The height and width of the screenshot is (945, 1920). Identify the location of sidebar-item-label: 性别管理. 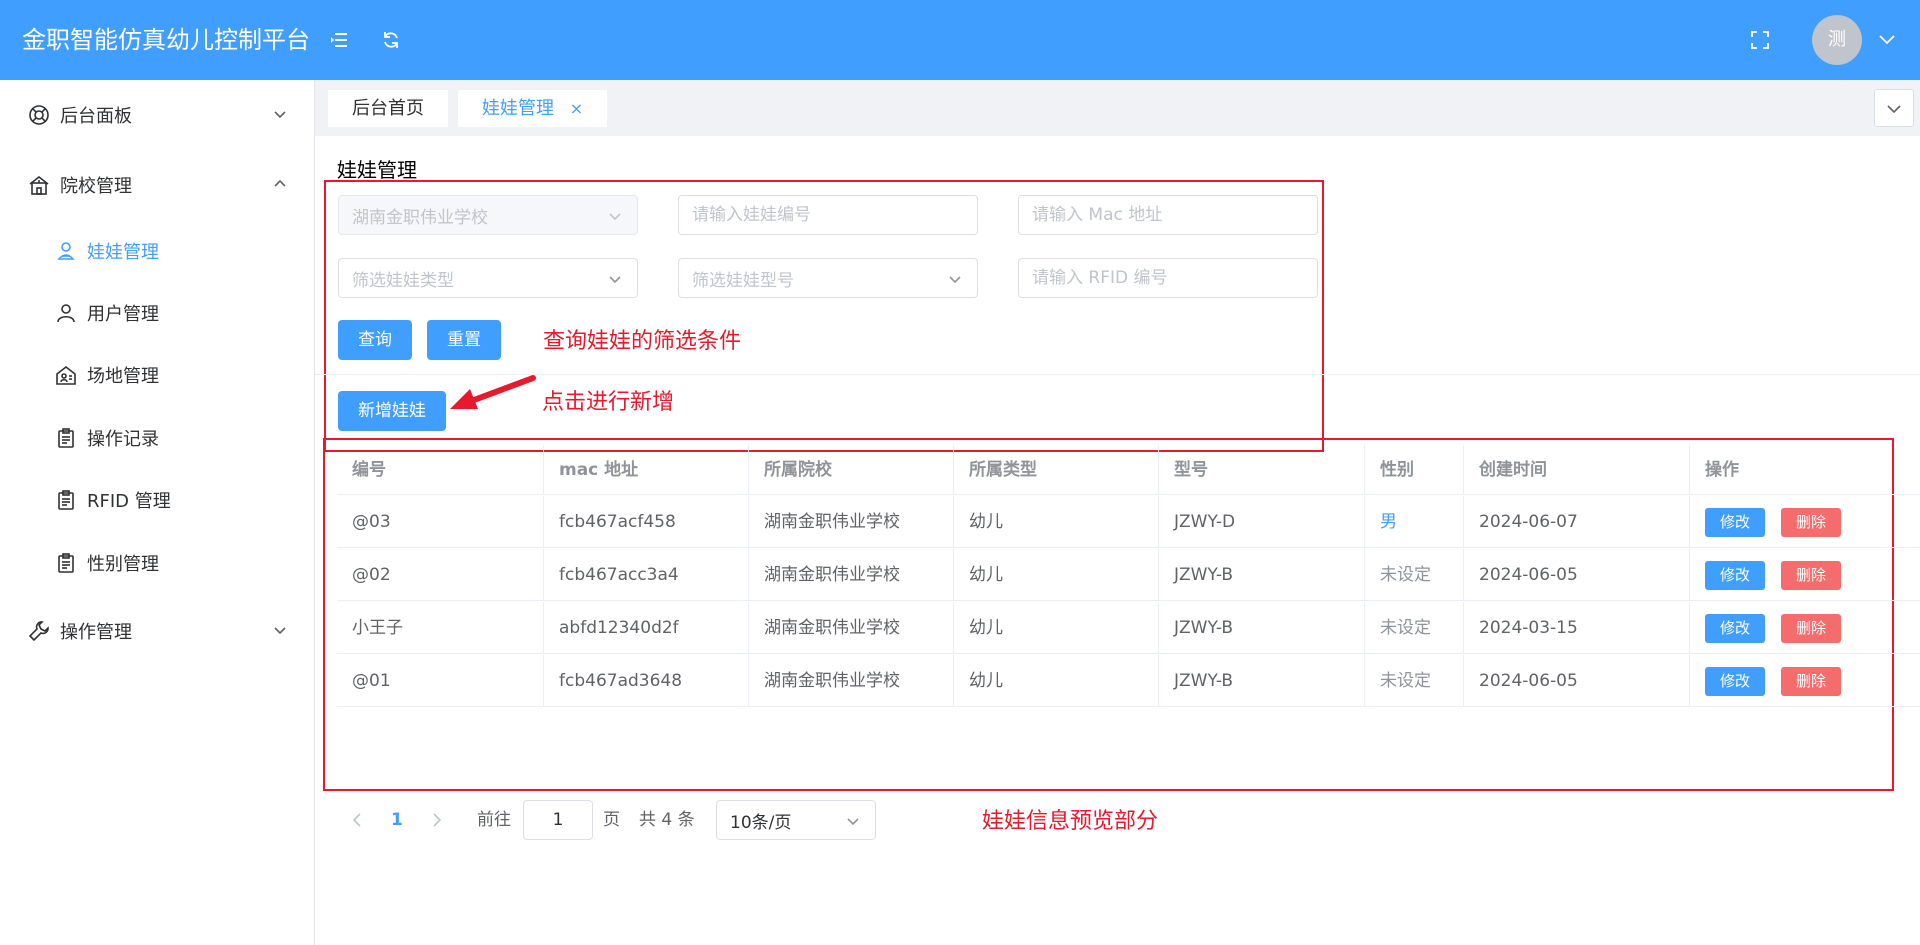
(123, 564).